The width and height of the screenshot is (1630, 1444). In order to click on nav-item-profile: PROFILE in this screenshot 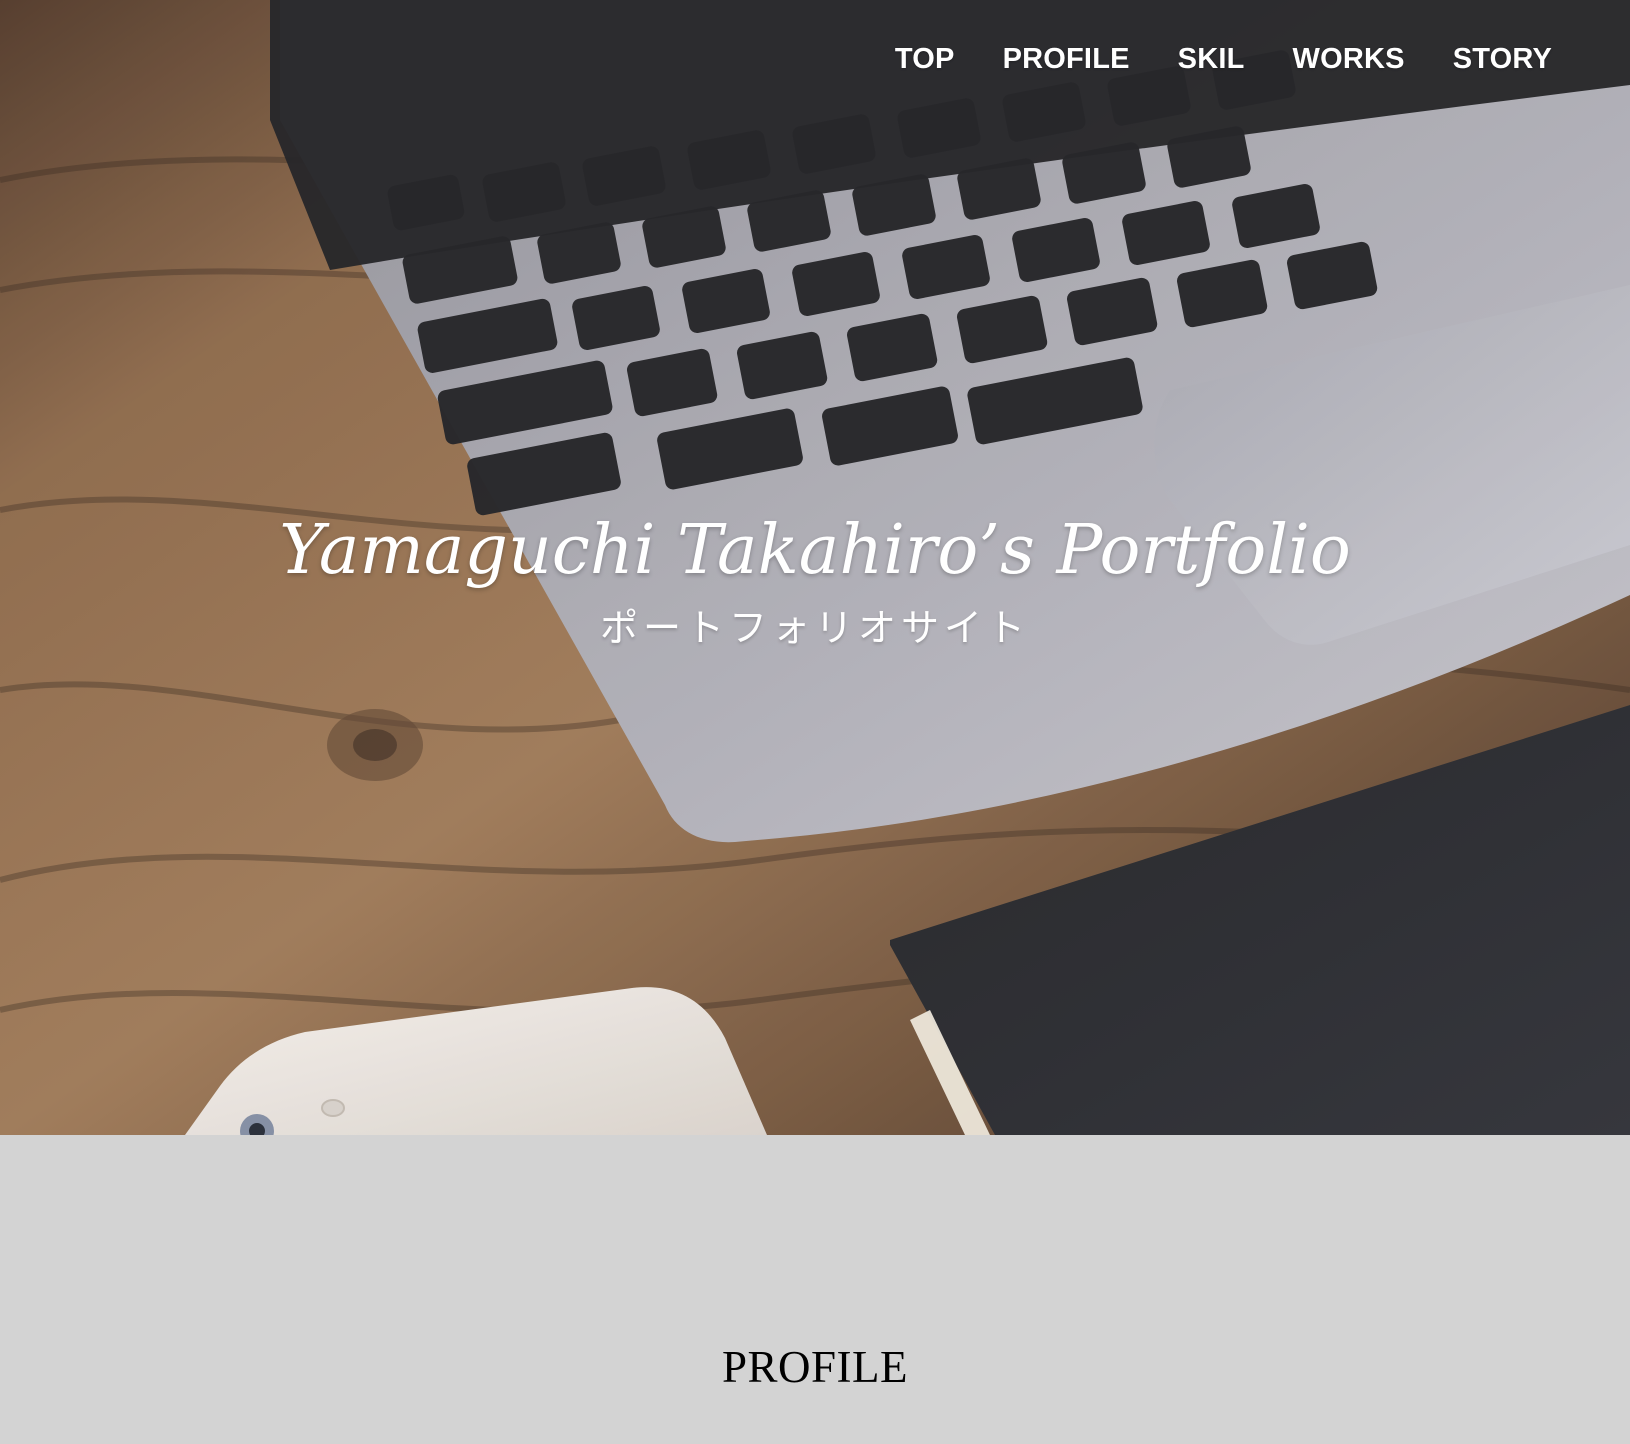, I will do `click(1066, 59)`.